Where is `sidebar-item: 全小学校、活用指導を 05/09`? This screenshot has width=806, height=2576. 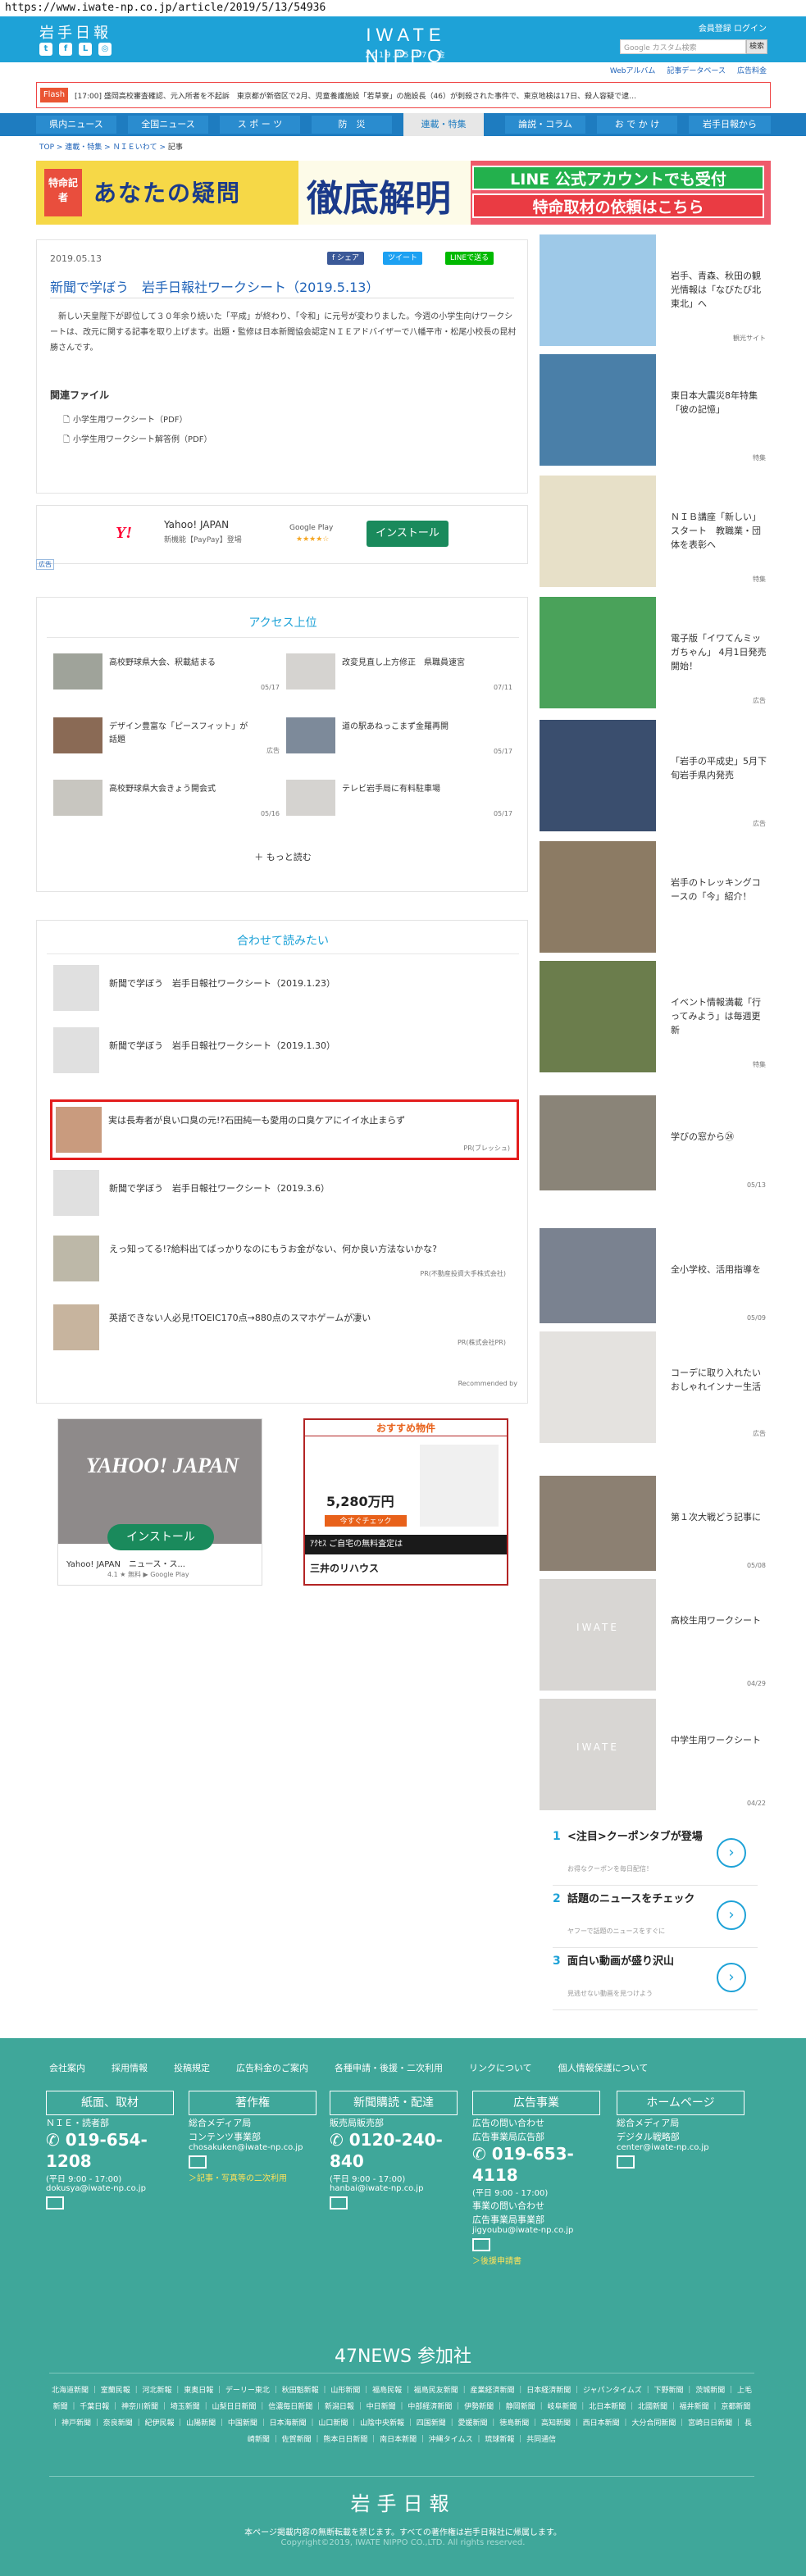 sidebar-item: 全小学校、活用指導を 05/09 is located at coordinates (655, 1279).